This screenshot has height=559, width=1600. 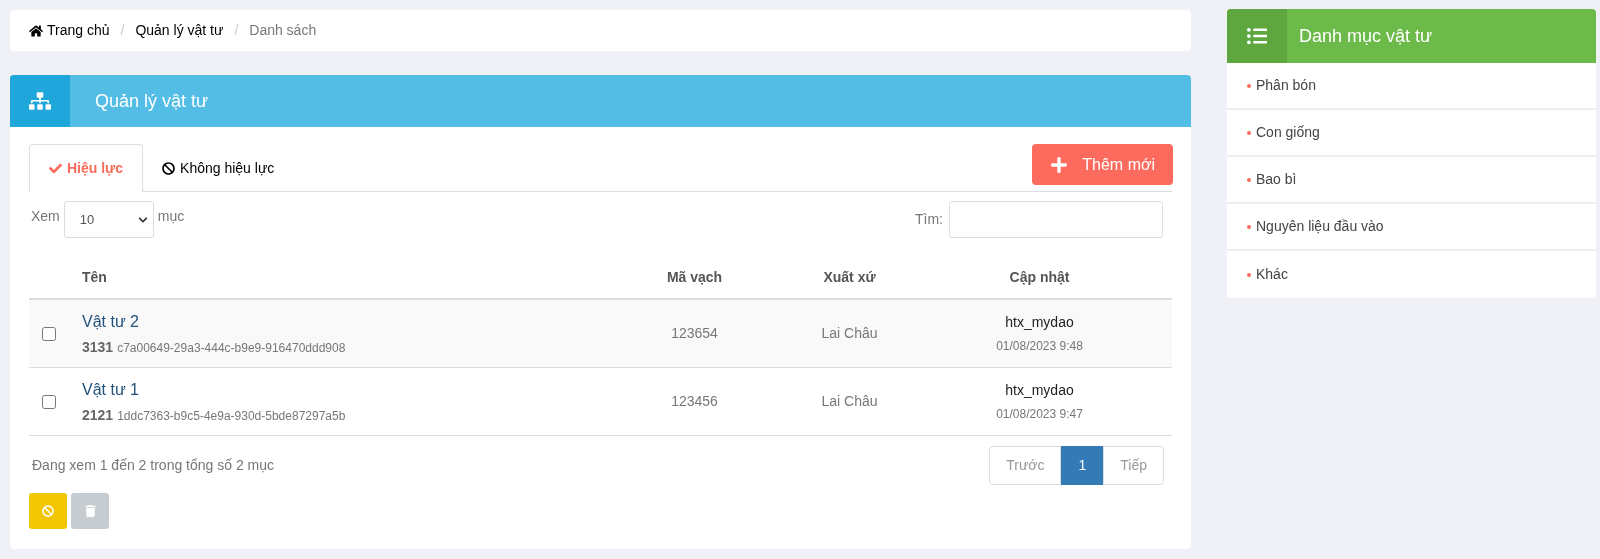 I want to click on updated-time: 01/08/2023 9:47, so click(x=1039, y=415).